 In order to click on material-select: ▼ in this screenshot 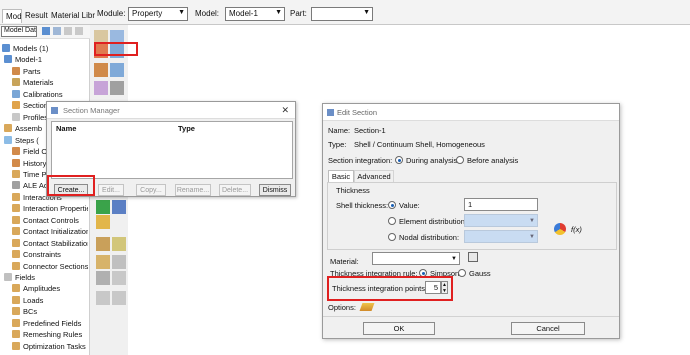, I will do `click(416, 258)`.